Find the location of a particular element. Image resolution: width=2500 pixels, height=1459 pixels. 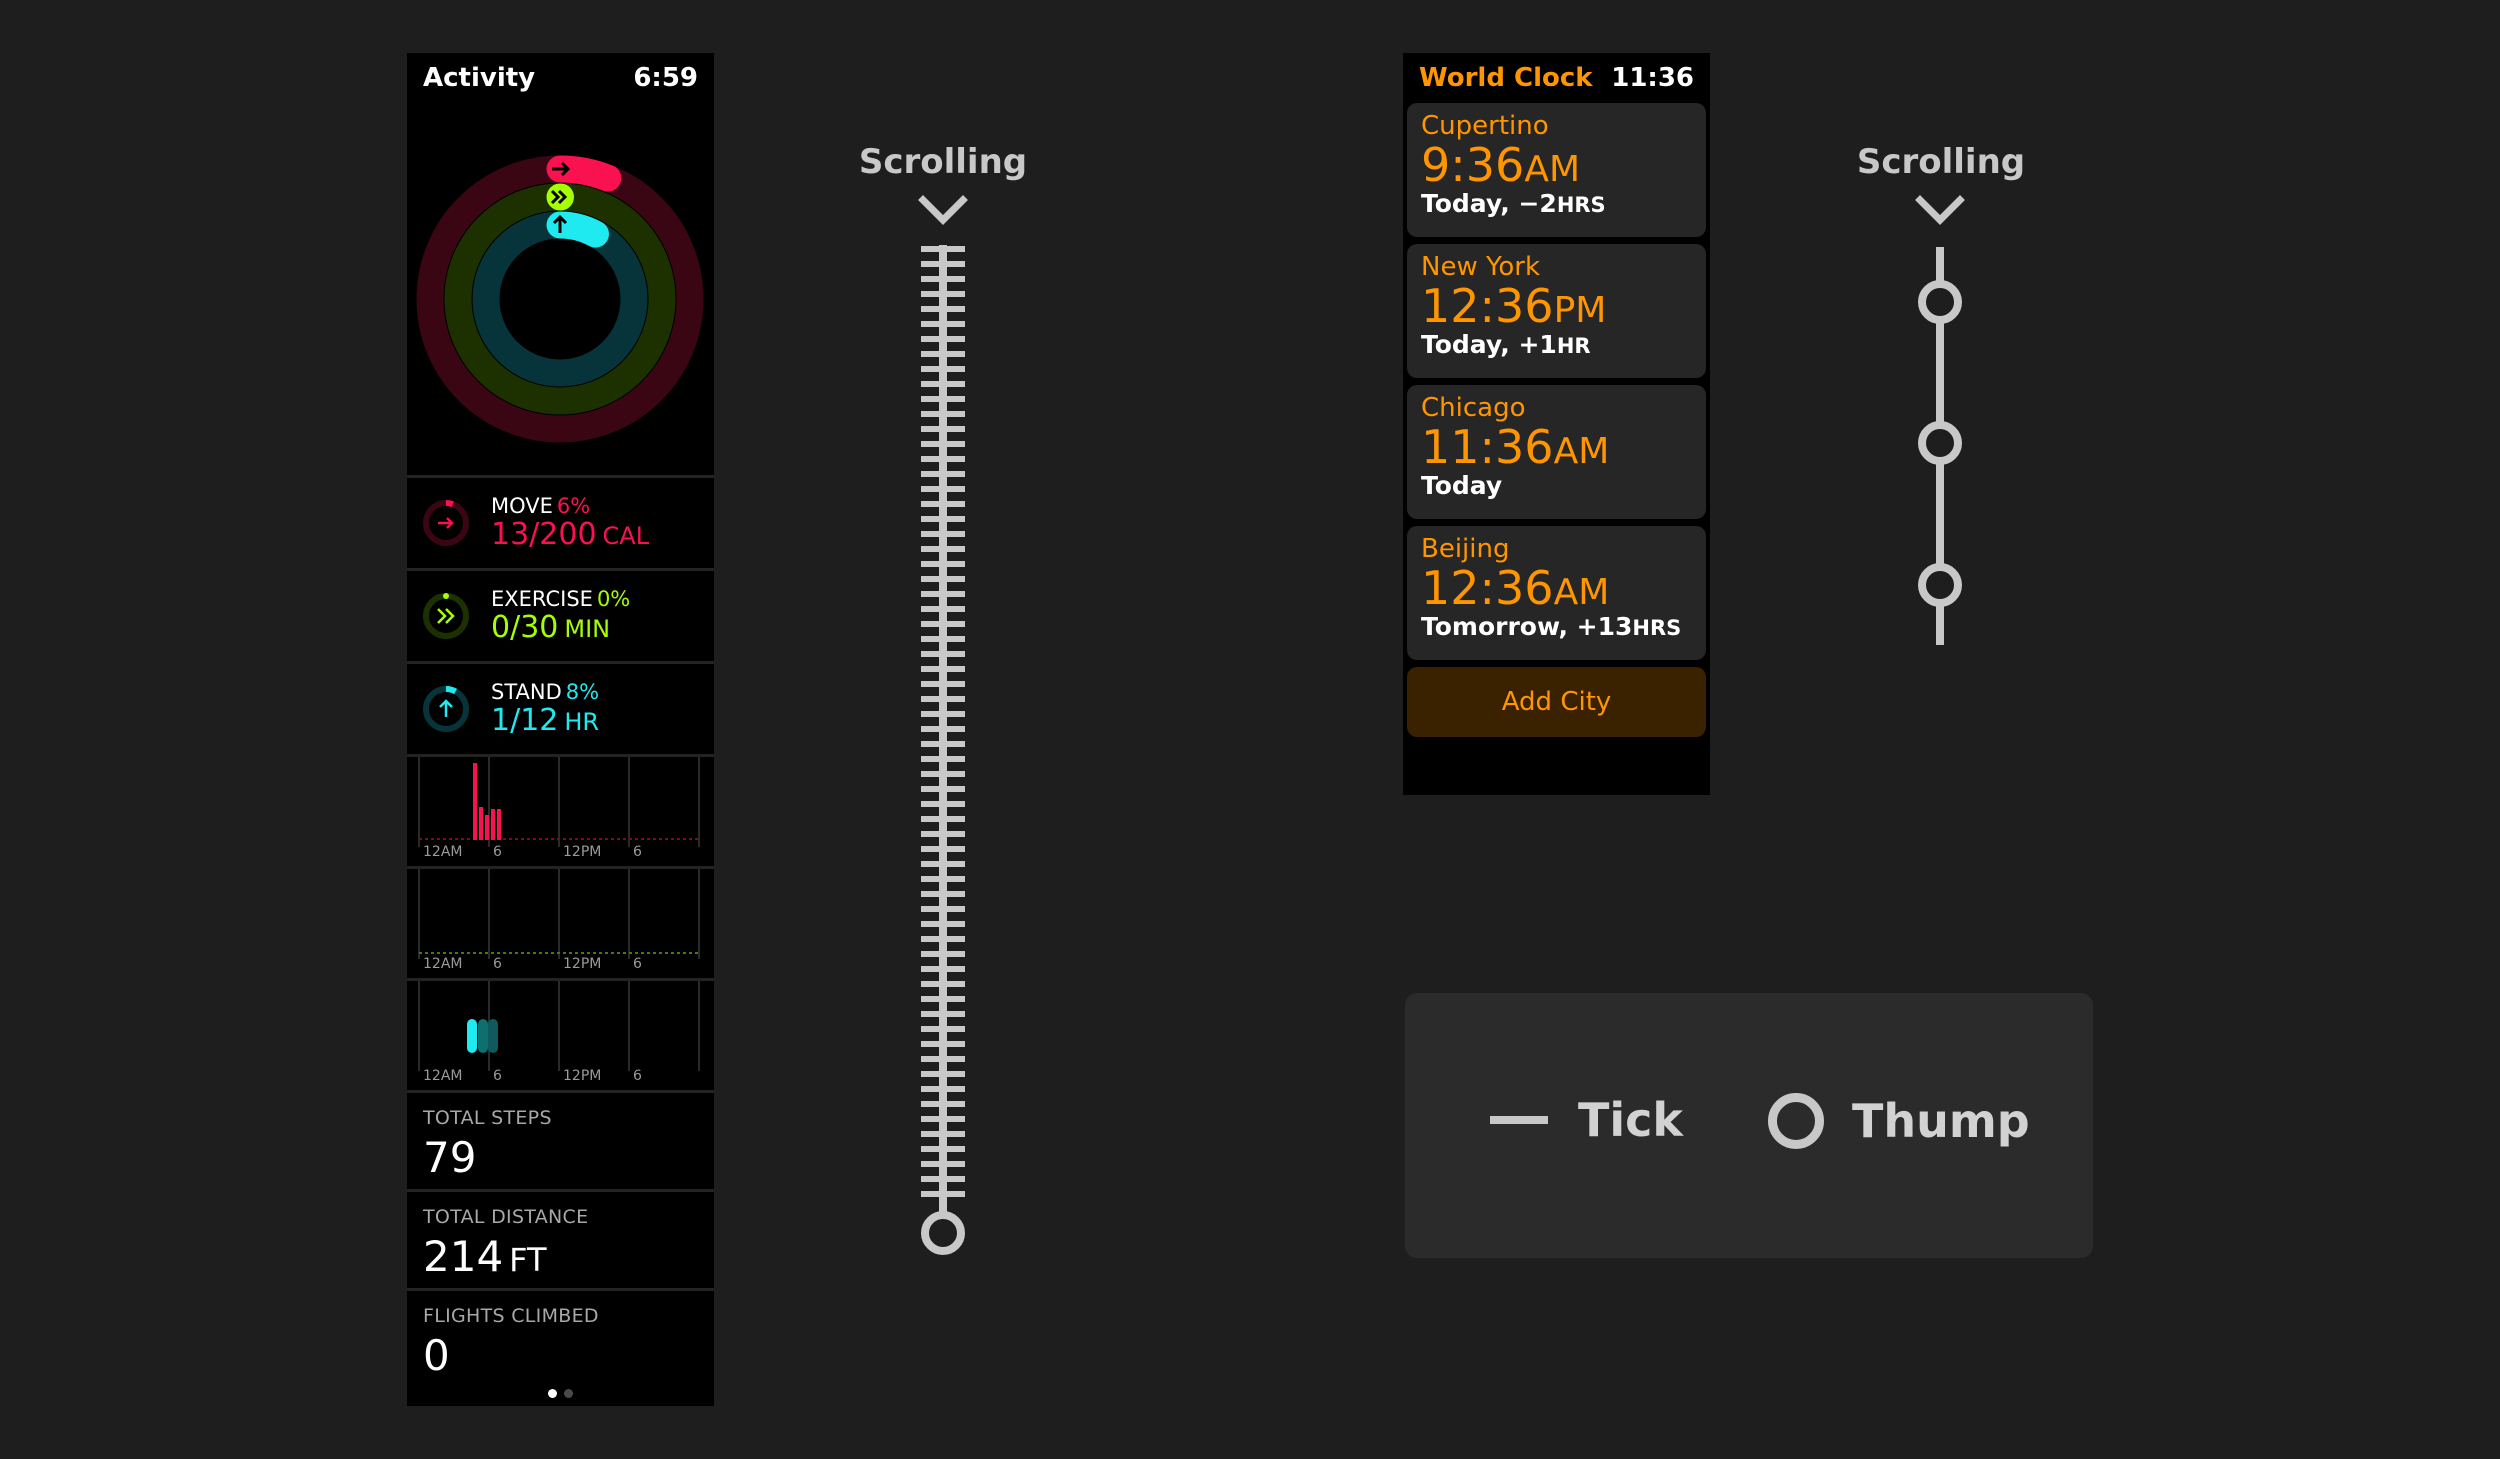

city-card-chicago: Chicago 11:36AM Today is located at coordinates (1556, 452).